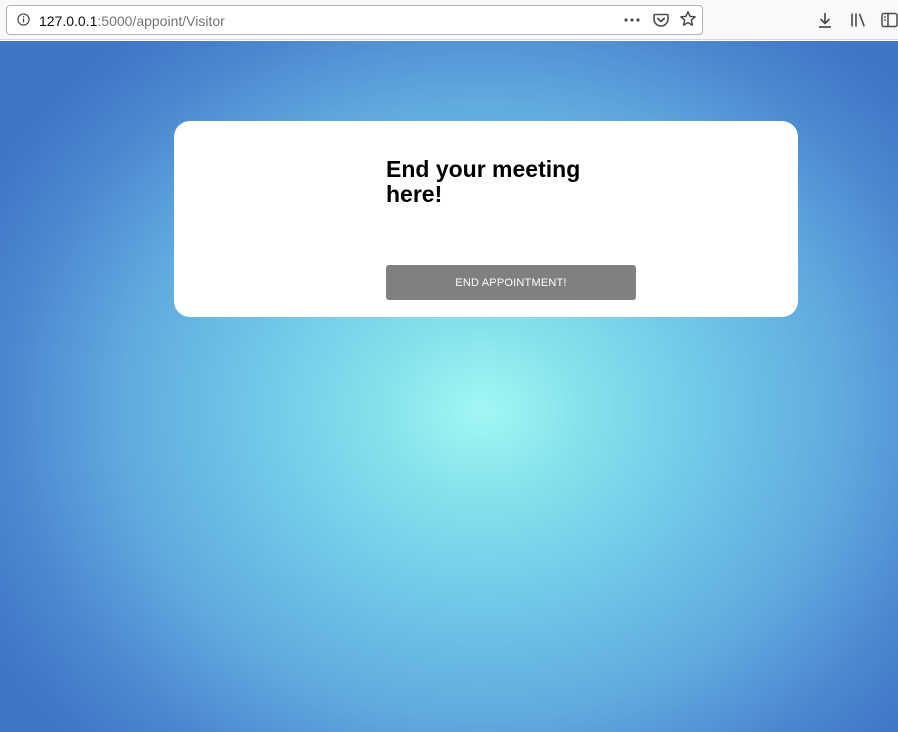  What do you see at coordinates (889, 20) in the screenshot?
I see `sidebar-icon` at bounding box center [889, 20].